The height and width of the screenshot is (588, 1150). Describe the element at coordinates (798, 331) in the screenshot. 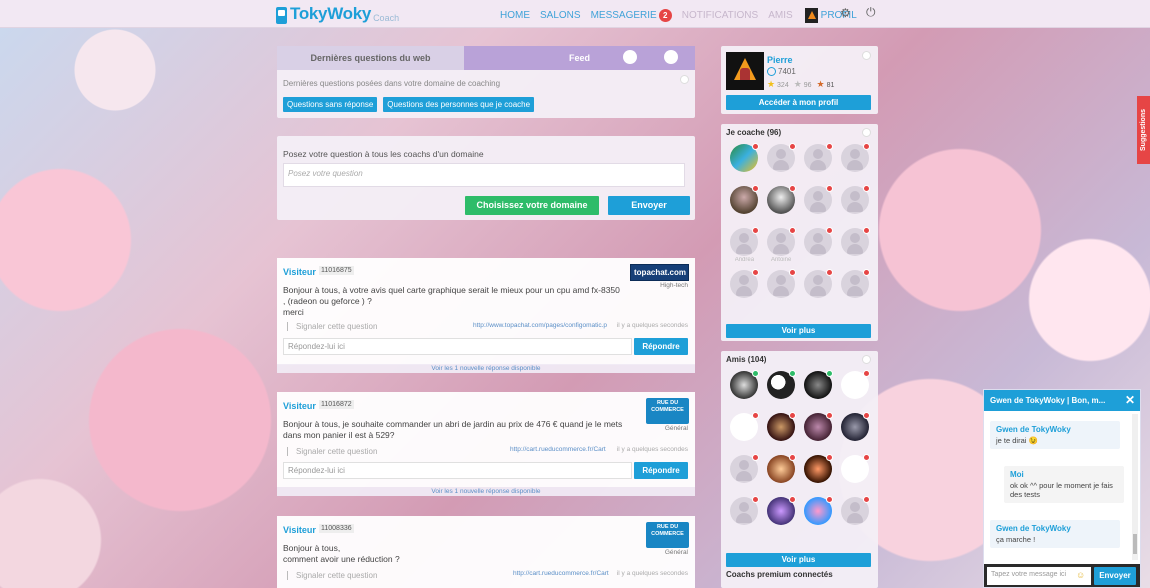

I see `coach-more-button: Voir plus` at that location.